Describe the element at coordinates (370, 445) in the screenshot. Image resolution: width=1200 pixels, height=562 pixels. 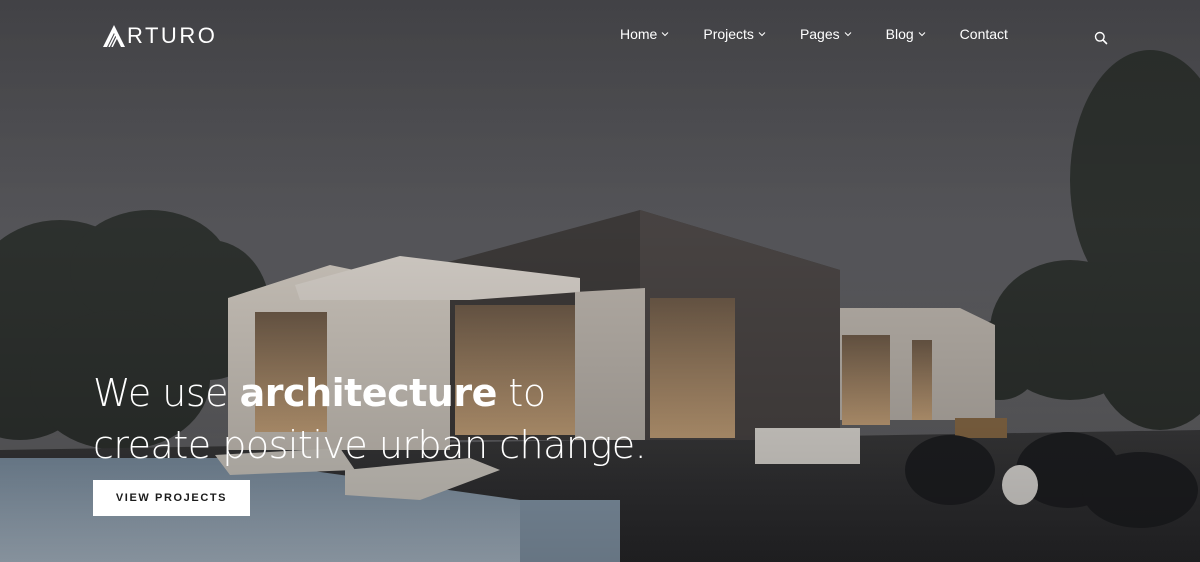
I see `headline-line-2: create positive urban change.` at that location.